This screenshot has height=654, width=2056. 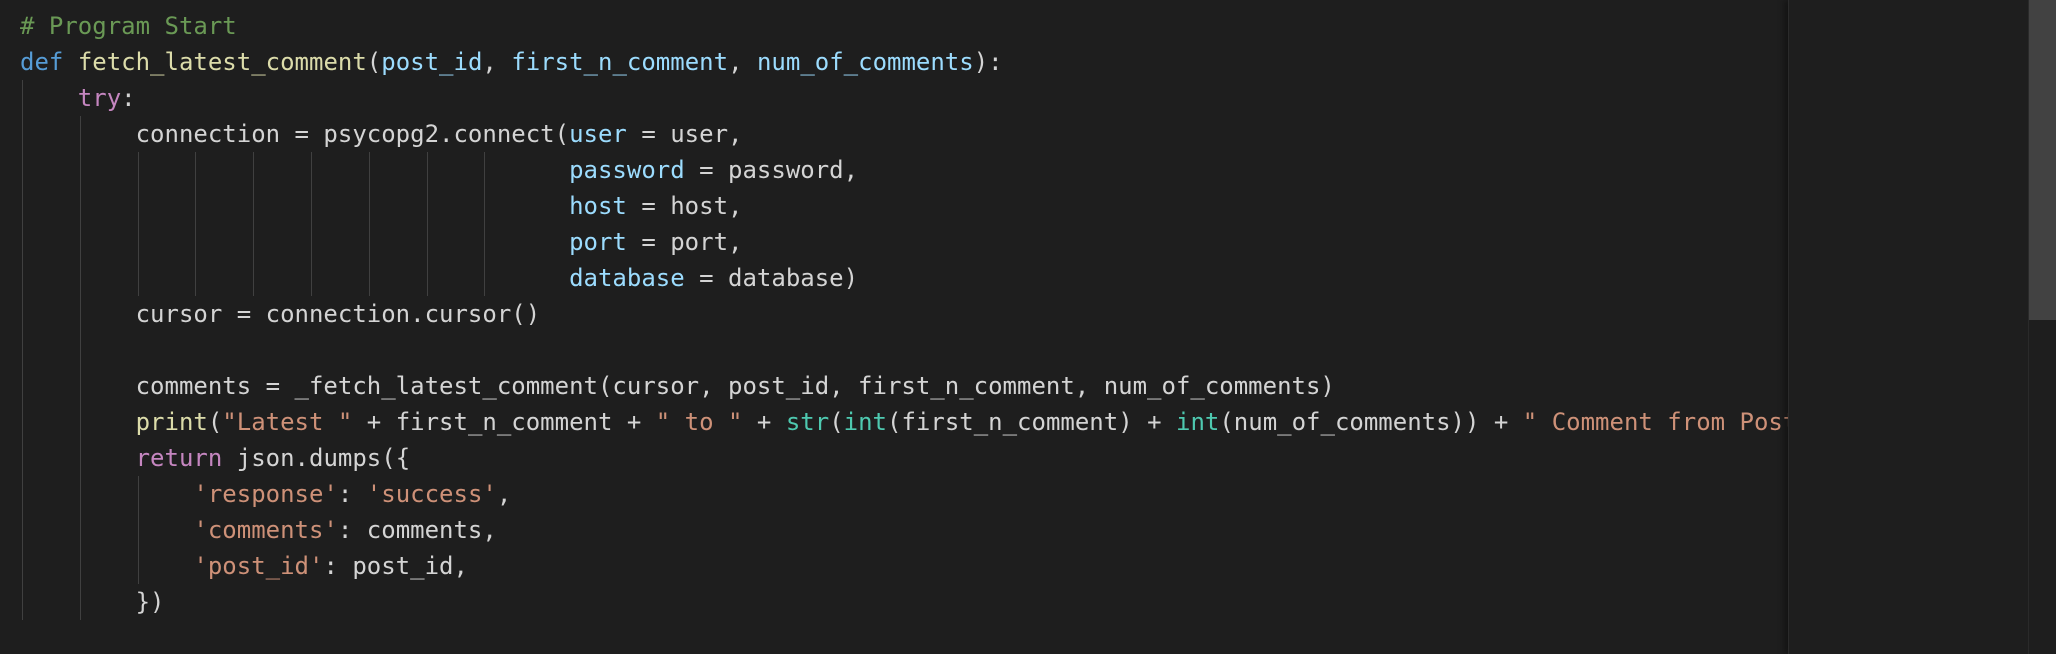 I want to click on code-token: : post_id,, so click(x=395, y=566).